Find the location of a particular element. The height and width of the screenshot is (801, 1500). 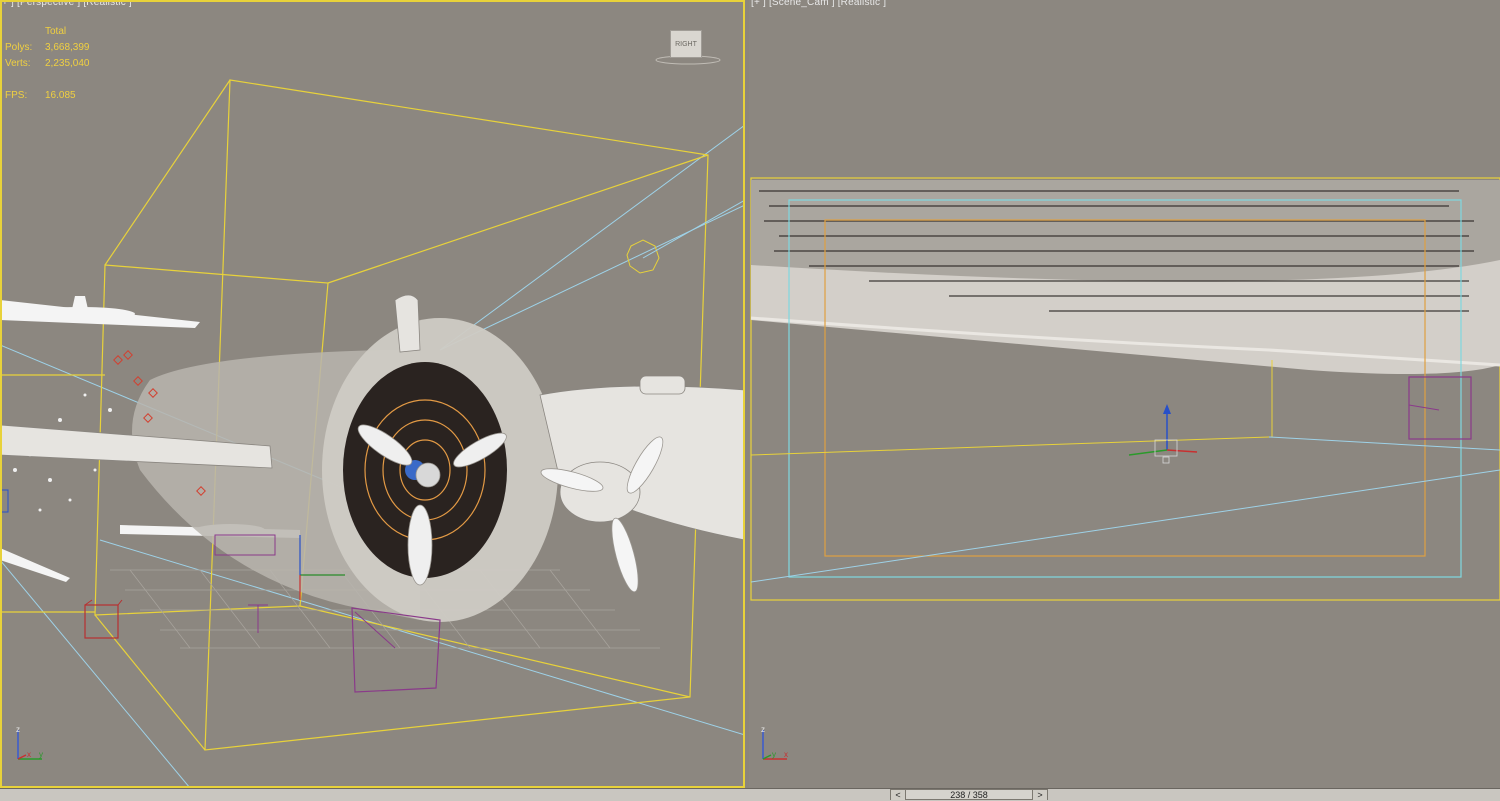

time-slider: < 238 / 358 > is located at coordinates (969, 794).